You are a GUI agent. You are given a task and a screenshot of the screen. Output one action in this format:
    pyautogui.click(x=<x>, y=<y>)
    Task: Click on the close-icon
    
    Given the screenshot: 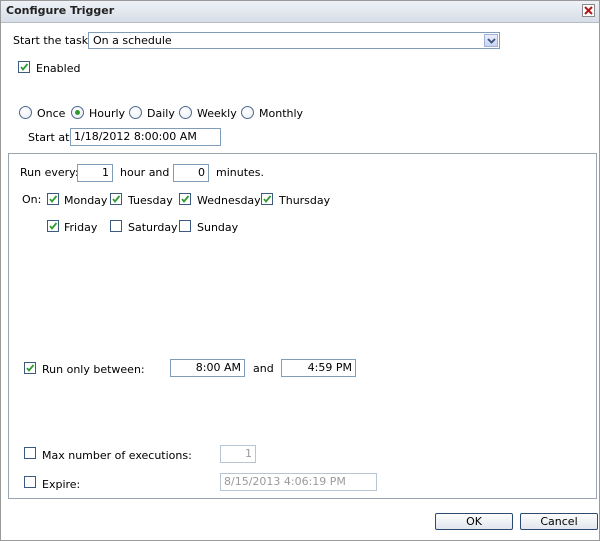 What is the action you would take?
    pyautogui.click(x=588, y=10)
    